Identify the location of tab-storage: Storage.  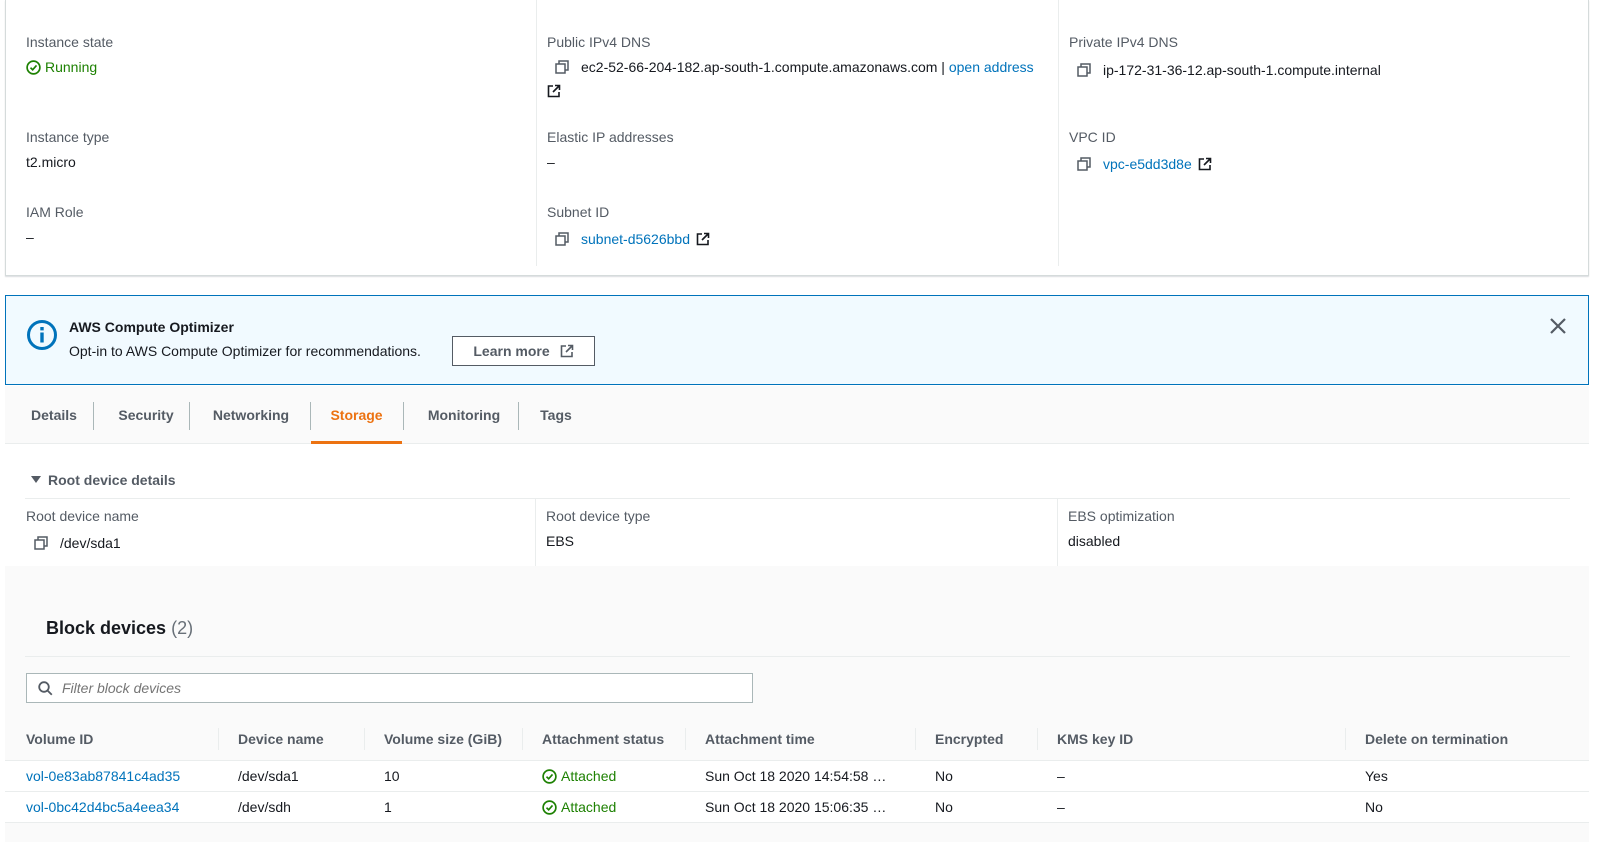
(356, 415).